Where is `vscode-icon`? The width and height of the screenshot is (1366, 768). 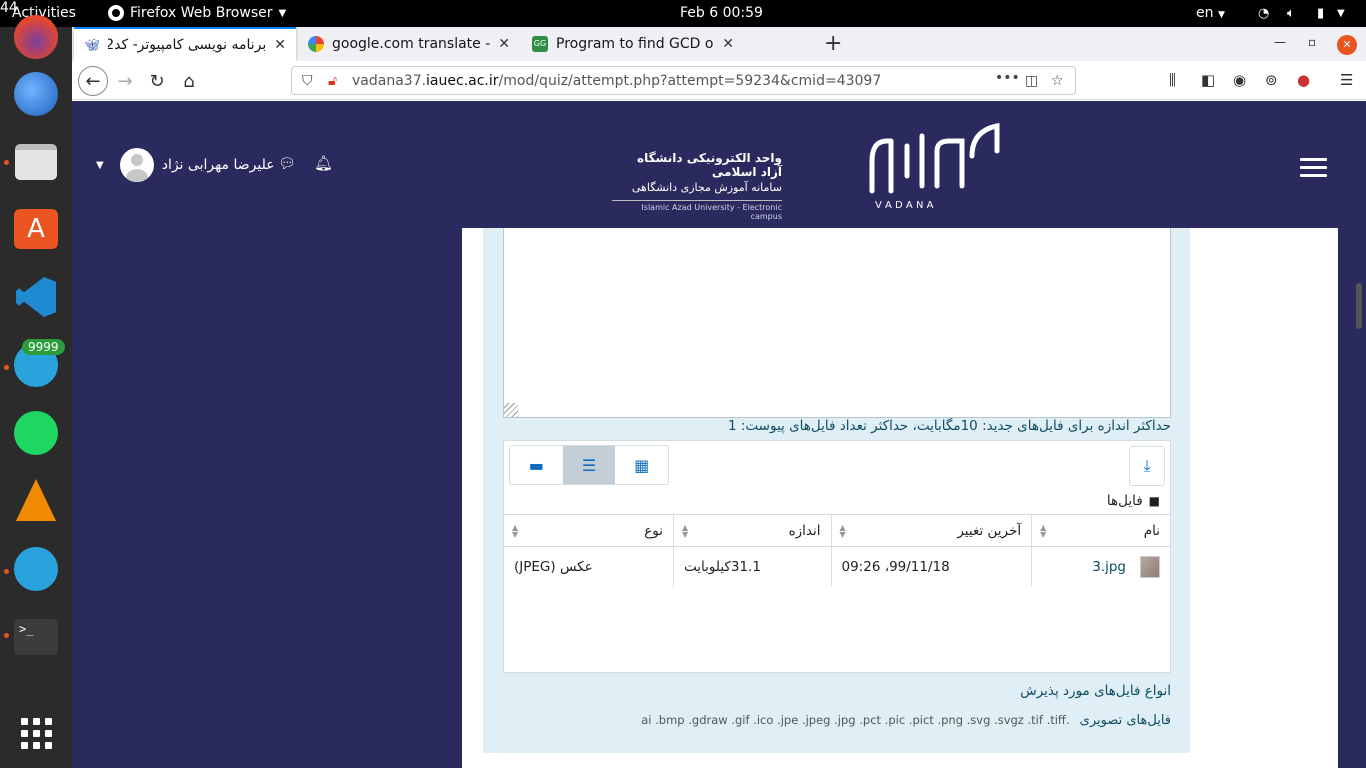 vscode-icon is located at coordinates (36, 297).